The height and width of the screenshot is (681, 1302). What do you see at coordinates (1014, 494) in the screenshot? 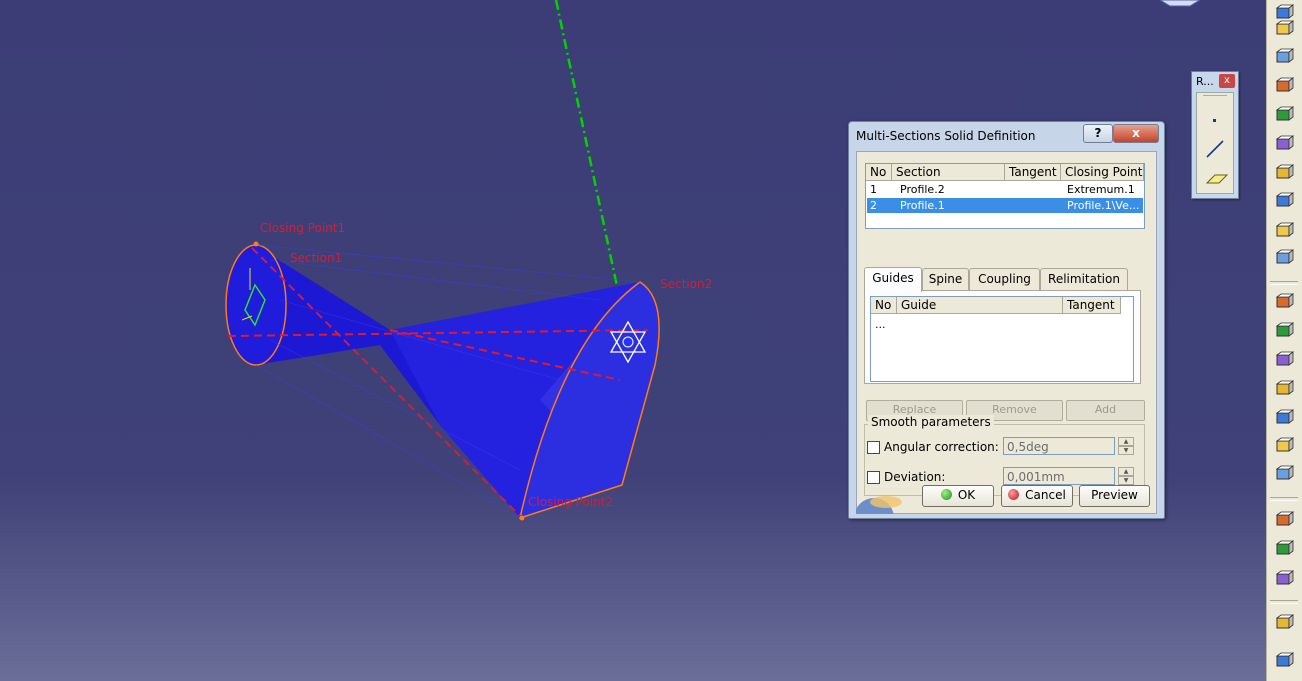
I see `cancel-led-icon` at bounding box center [1014, 494].